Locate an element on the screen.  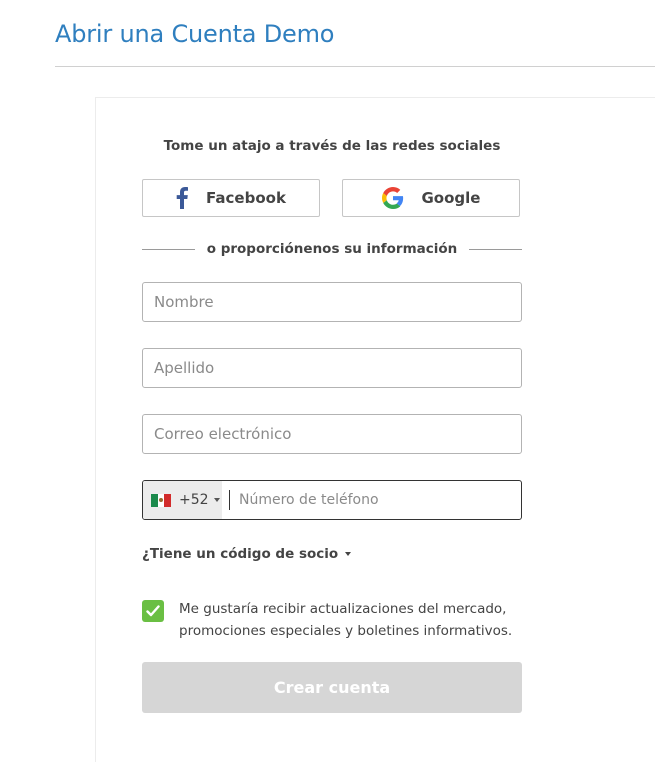
last-name-input is located at coordinates (332, 368).